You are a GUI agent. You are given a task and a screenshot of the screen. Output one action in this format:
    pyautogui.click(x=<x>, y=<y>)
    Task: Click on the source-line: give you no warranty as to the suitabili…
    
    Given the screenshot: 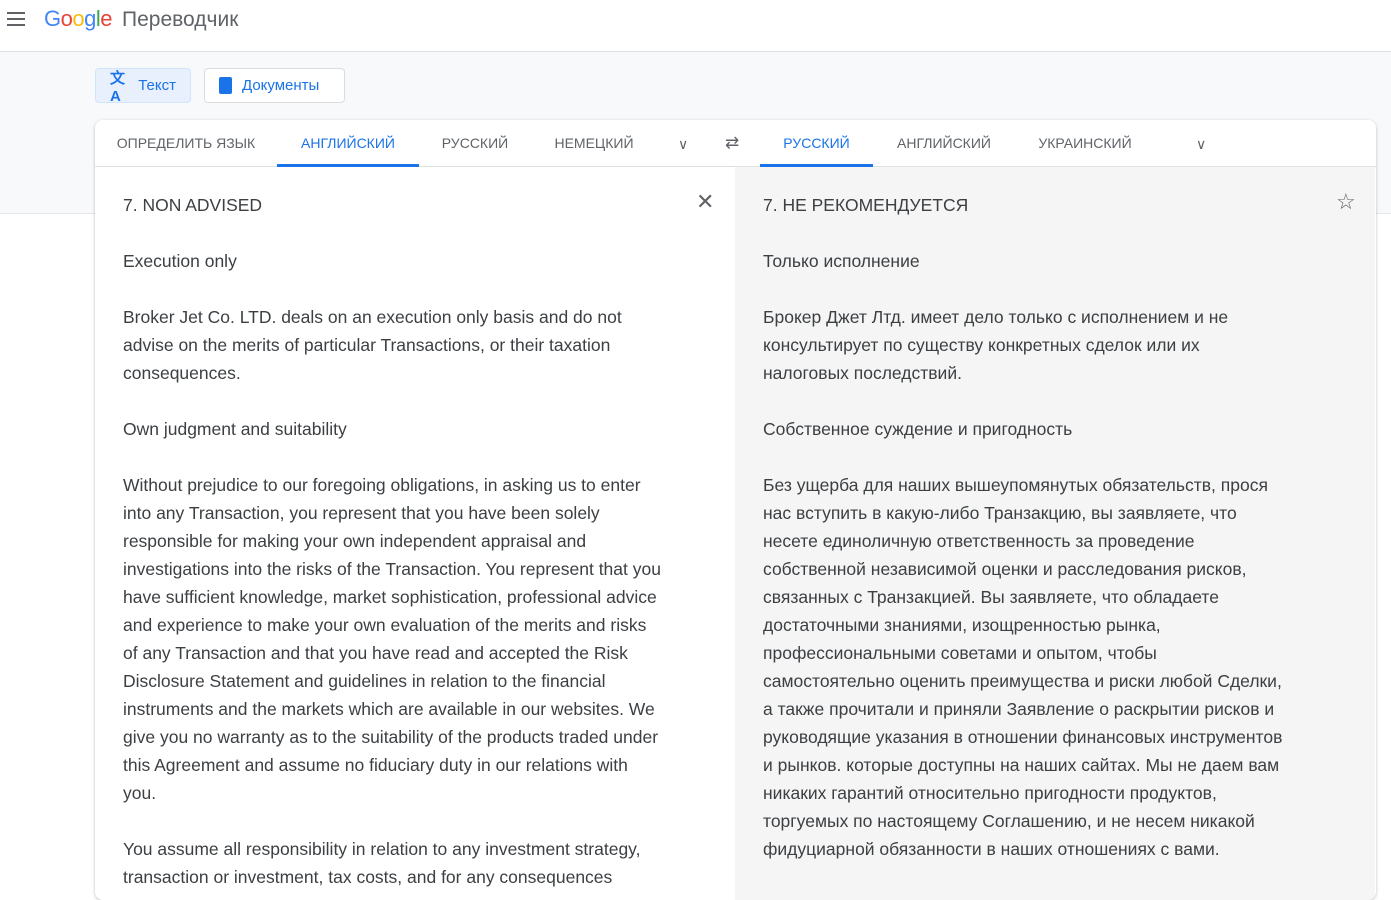 What is the action you would take?
    pyautogui.click(x=391, y=737)
    